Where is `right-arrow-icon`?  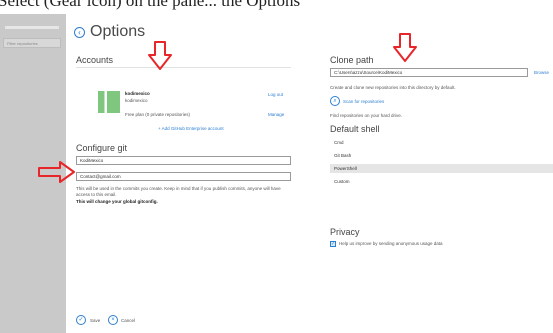 right-arrow-icon is located at coordinates (56, 172).